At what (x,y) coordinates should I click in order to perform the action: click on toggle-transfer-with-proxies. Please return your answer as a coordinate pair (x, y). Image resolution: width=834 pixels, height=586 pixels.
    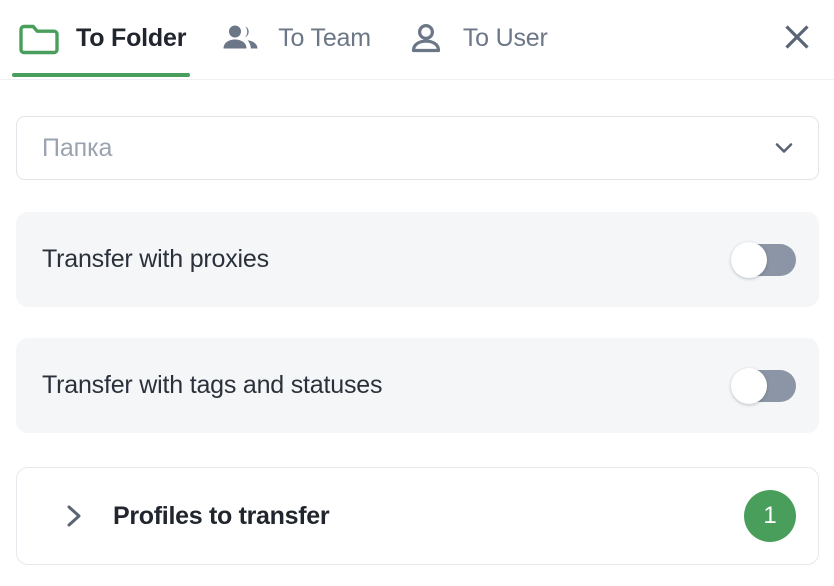
    Looking at the image, I should click on (763, 259).